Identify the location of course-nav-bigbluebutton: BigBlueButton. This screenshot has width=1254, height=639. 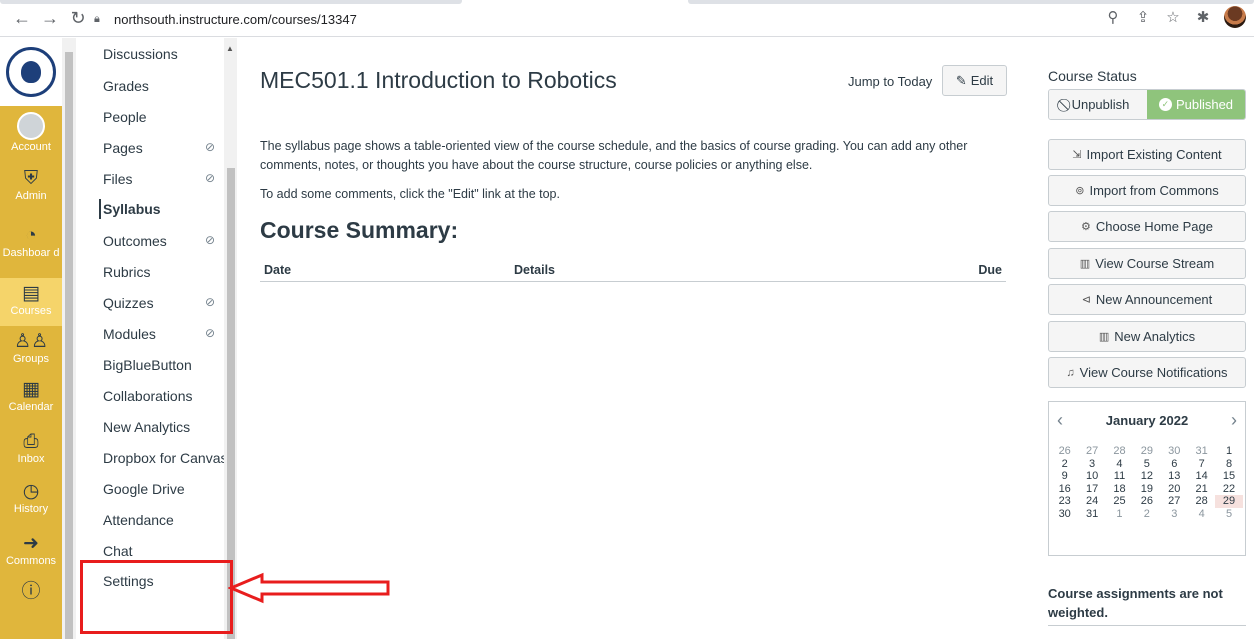
(162, 366).